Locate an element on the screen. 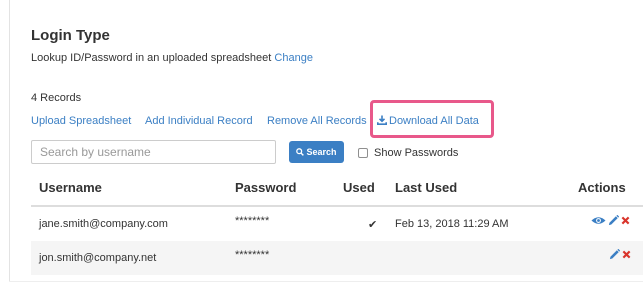  username-cell: jon.smith@company.net is located at coordinates (98, 258).